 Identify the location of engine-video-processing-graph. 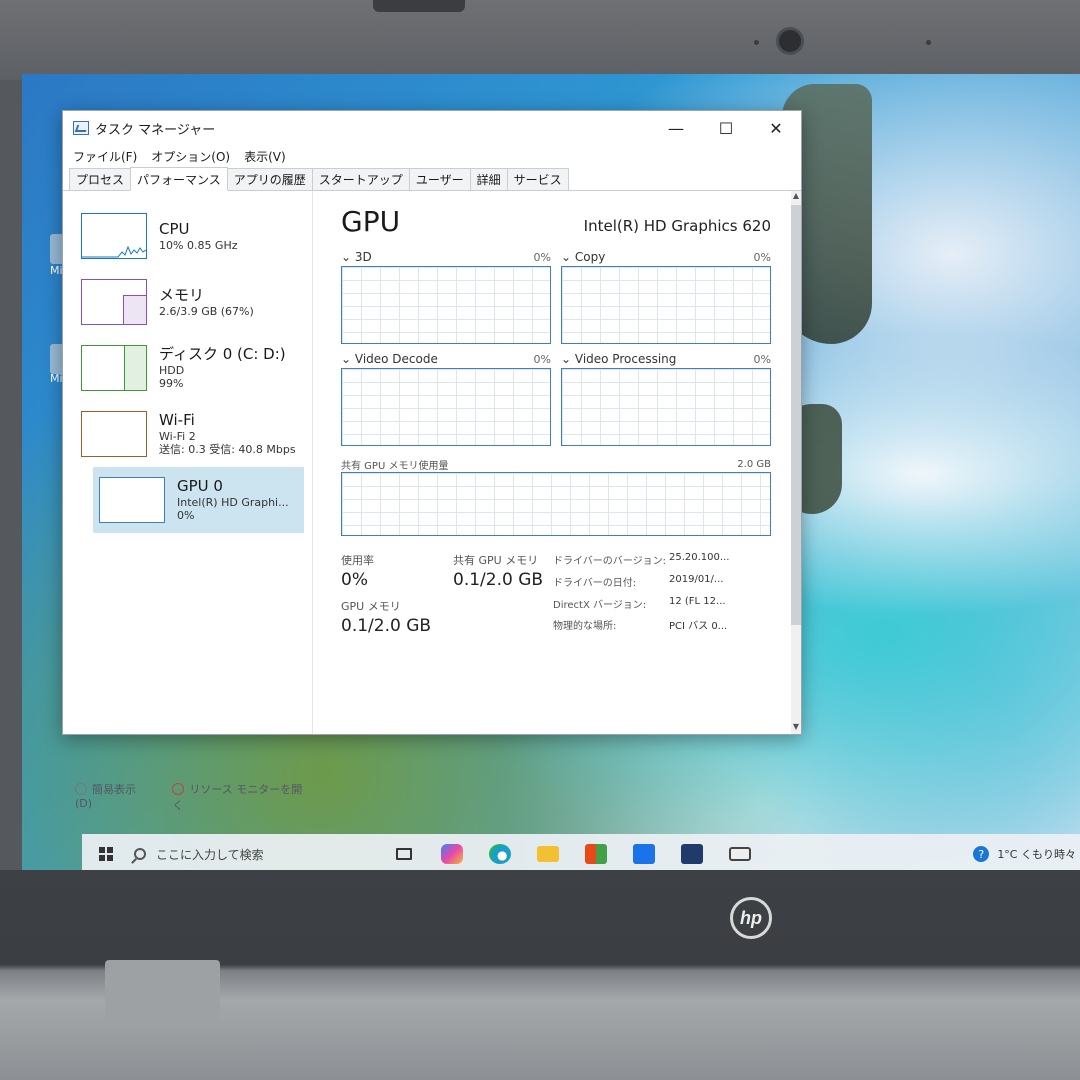
(666, 407).